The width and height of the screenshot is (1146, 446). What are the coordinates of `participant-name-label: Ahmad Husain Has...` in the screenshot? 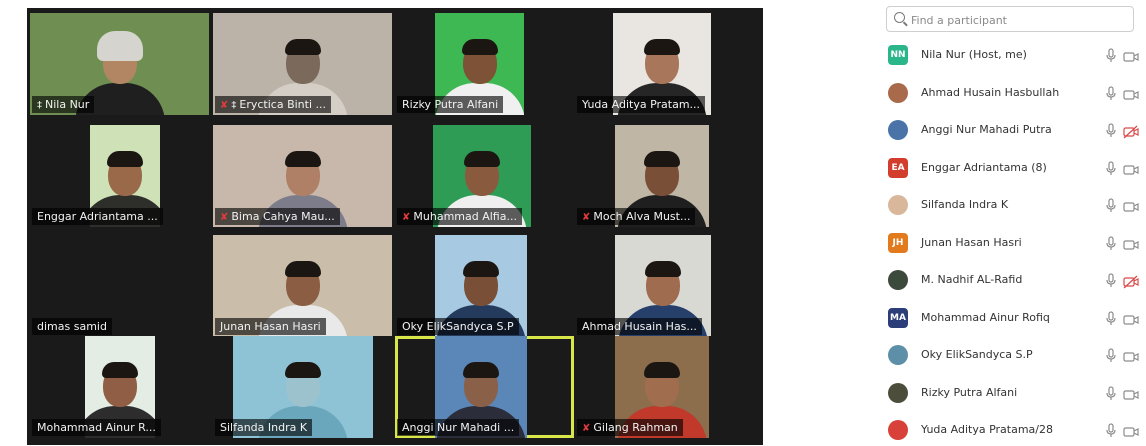 It's located at (639, 326).